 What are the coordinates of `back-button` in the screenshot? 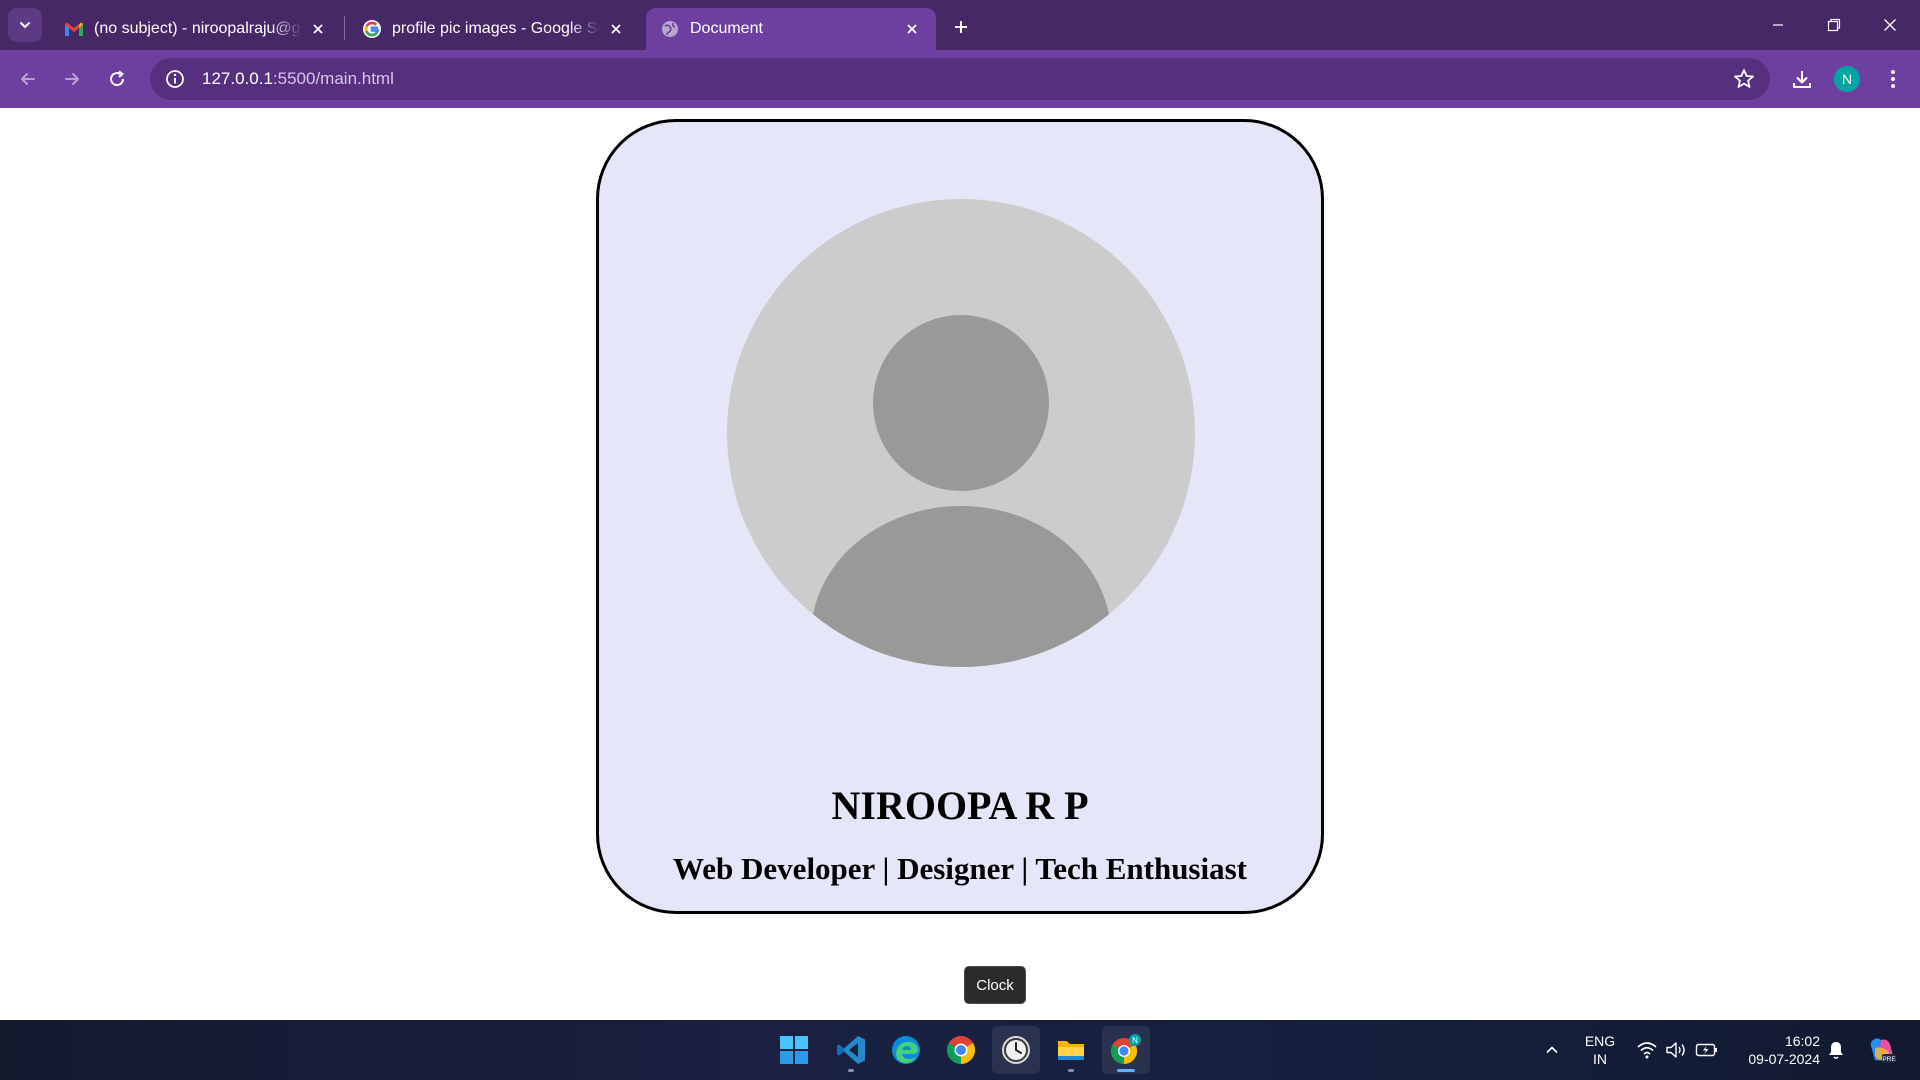 It's located at (28, 79).